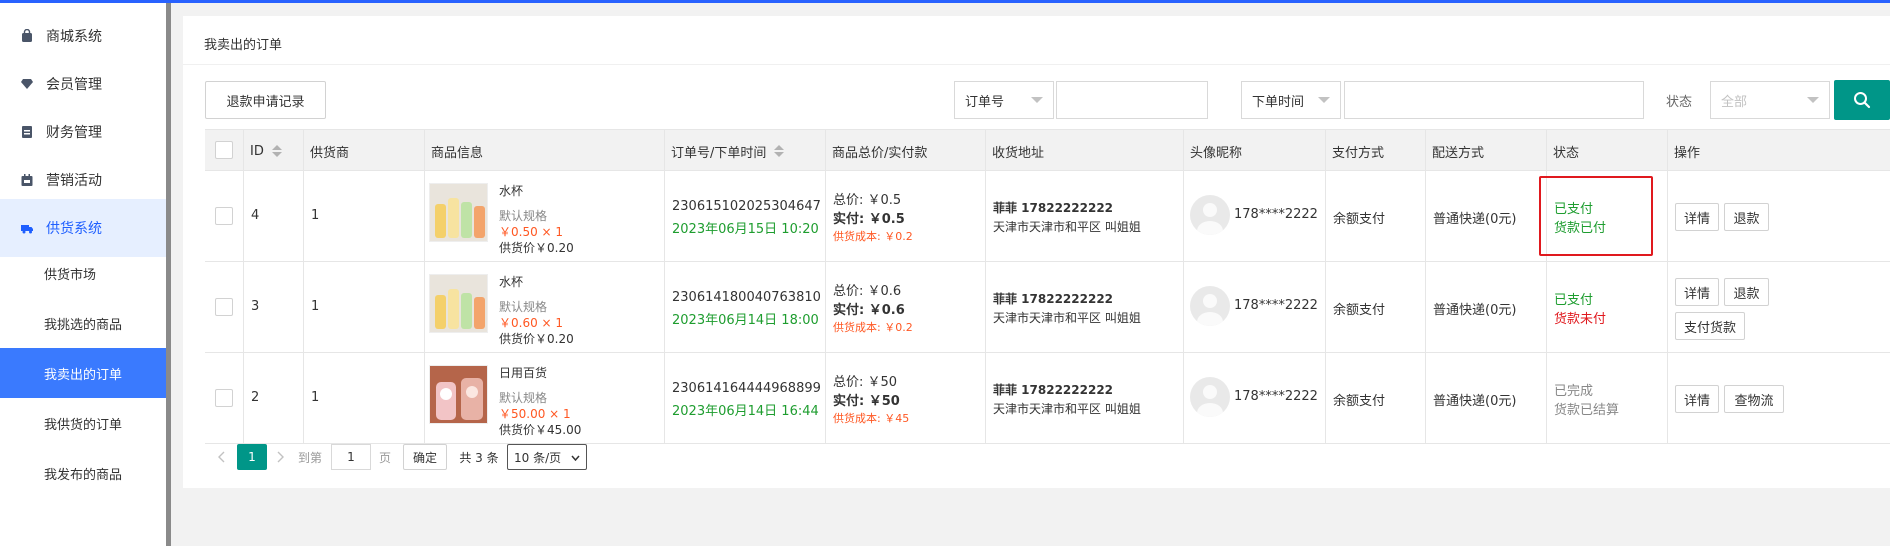  Describe the element at coordinates (351, 457) in the screenshot. I see `goto-page-input: 1` at that location.